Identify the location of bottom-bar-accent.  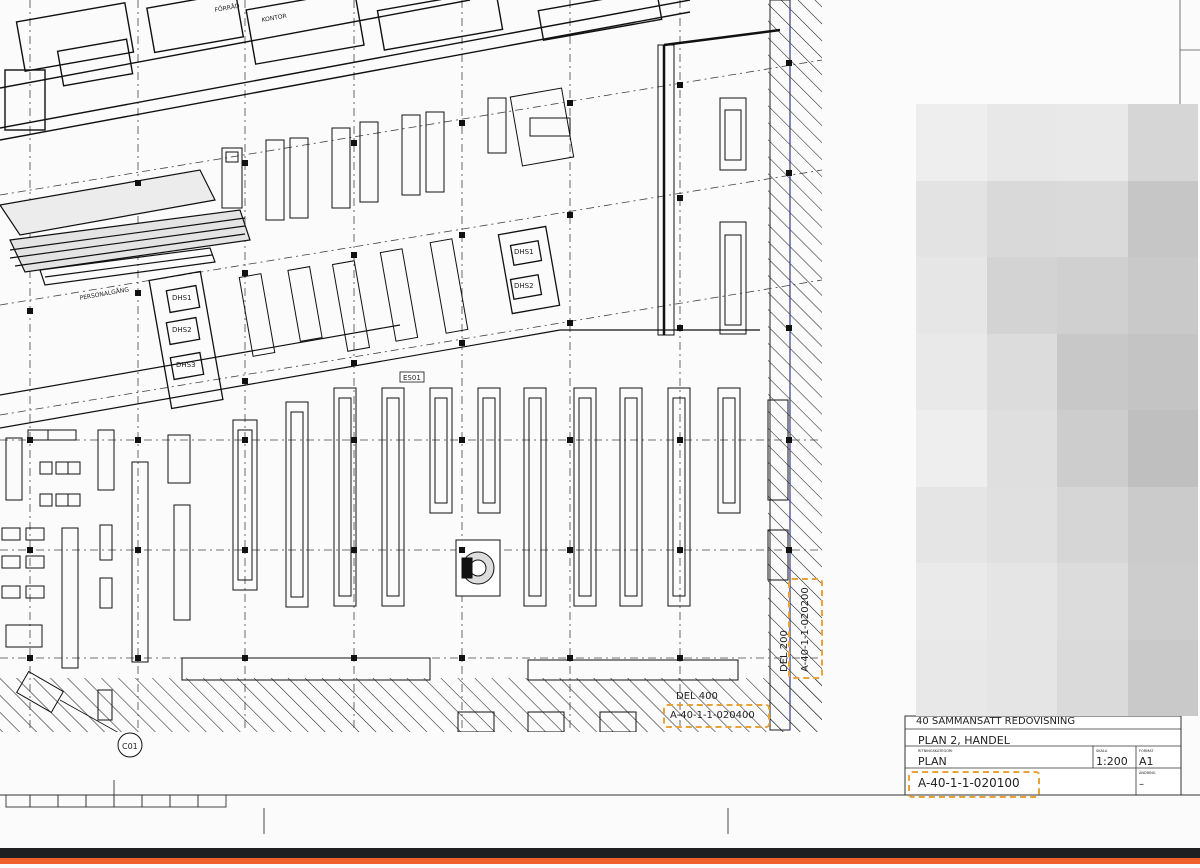
(600, 861).